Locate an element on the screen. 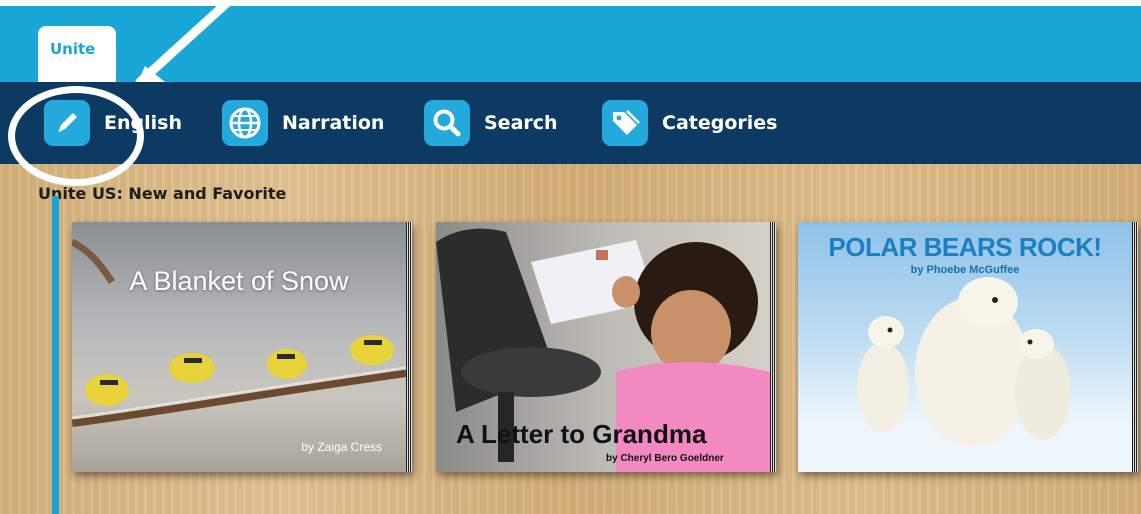  annotation-circle is located at coordinates (76, 136).